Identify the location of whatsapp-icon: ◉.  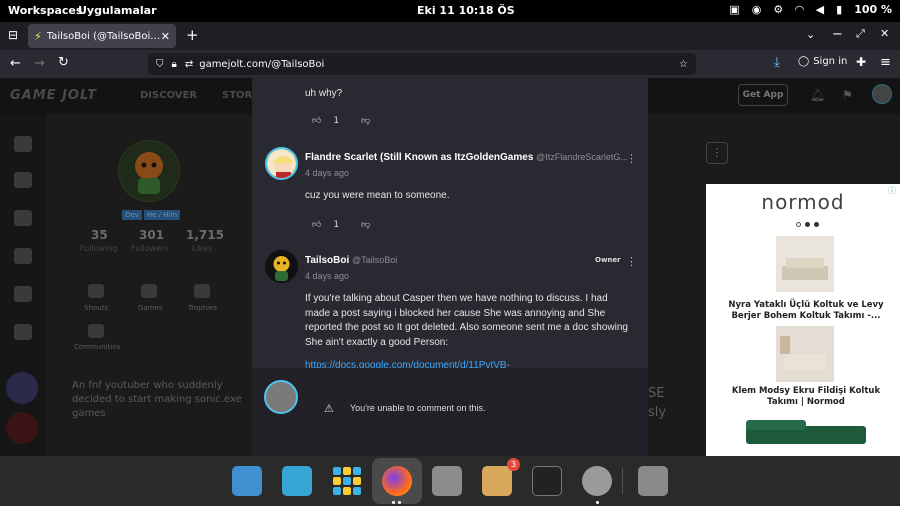
(757, 9).